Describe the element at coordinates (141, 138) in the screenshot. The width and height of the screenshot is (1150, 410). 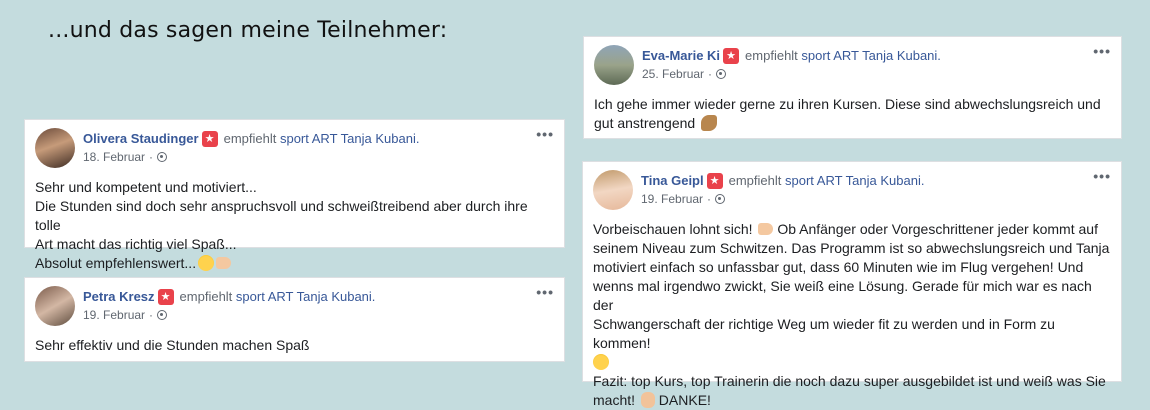
I see `reviewer-name: Olivera Staudinger` at that location.